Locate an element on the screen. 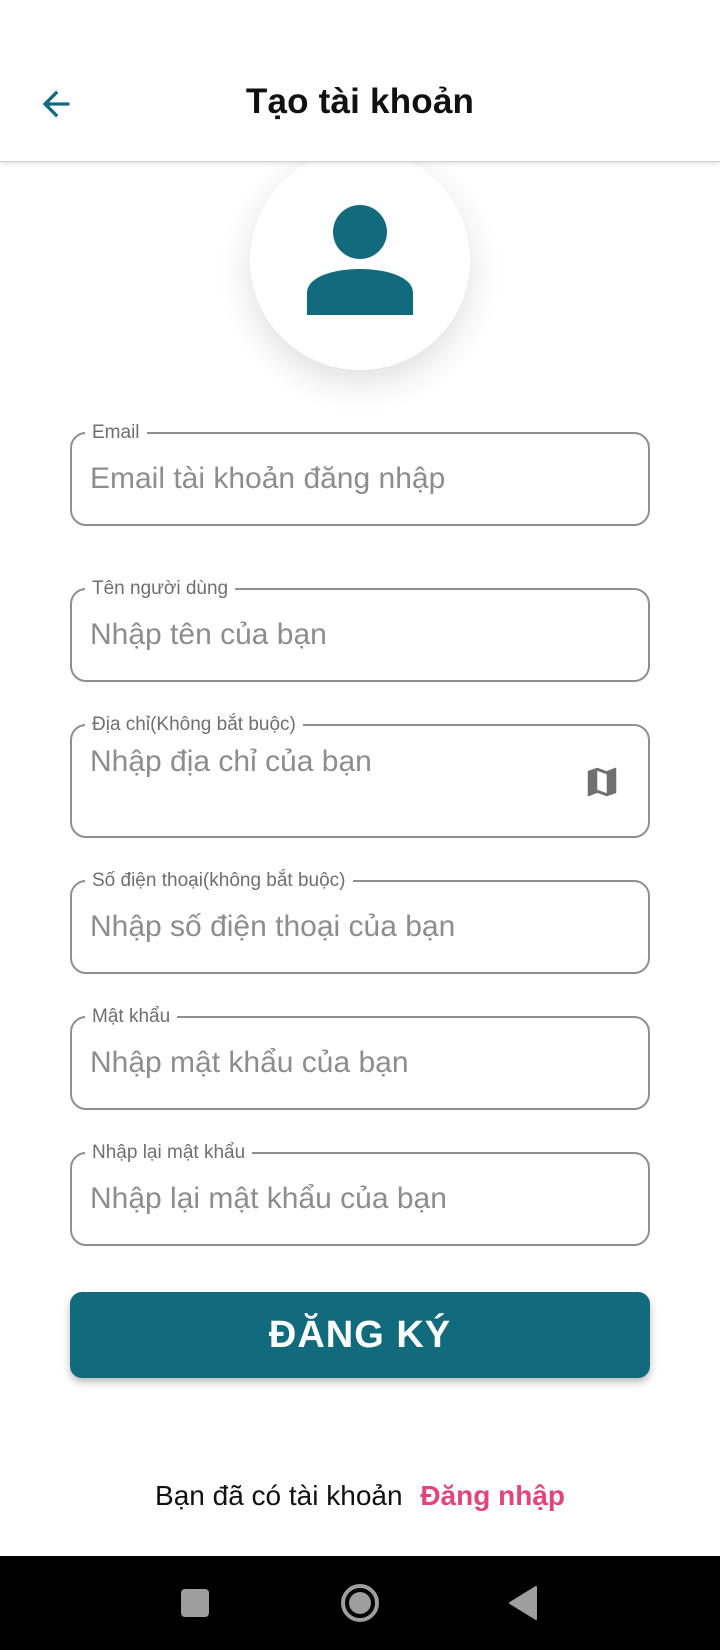 Image resolution: width=720 pixels, height=1650 pixels. person-icon is located at coordinates (360, 260).